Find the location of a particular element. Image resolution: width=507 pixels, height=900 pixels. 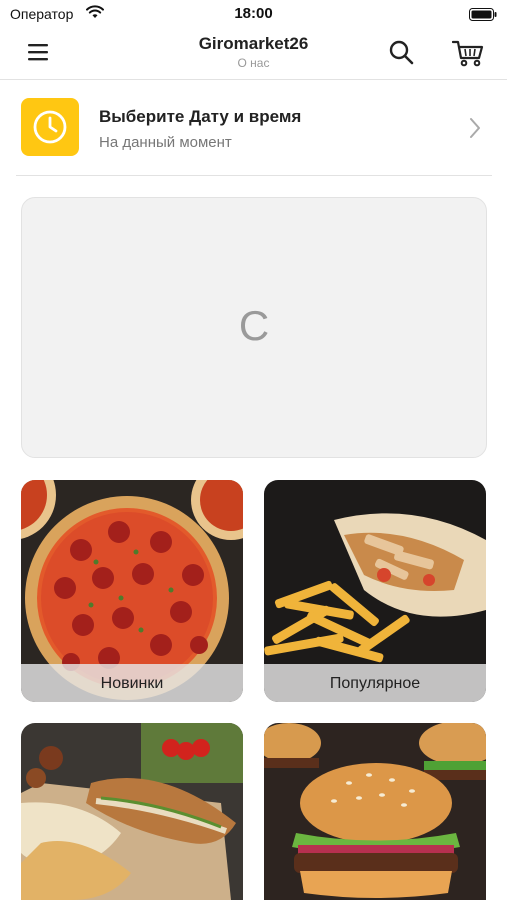

clock-time: 18:00 is located at coordinates (253, 13).